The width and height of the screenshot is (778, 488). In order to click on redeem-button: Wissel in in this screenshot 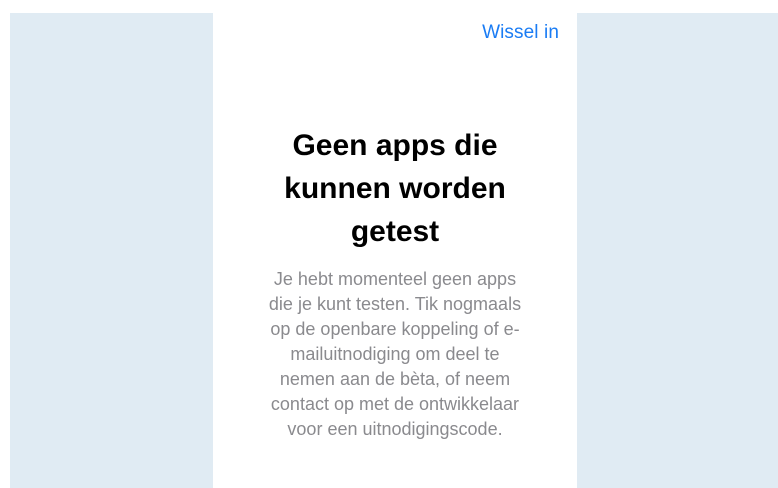, I will do `click(520, 33)`.